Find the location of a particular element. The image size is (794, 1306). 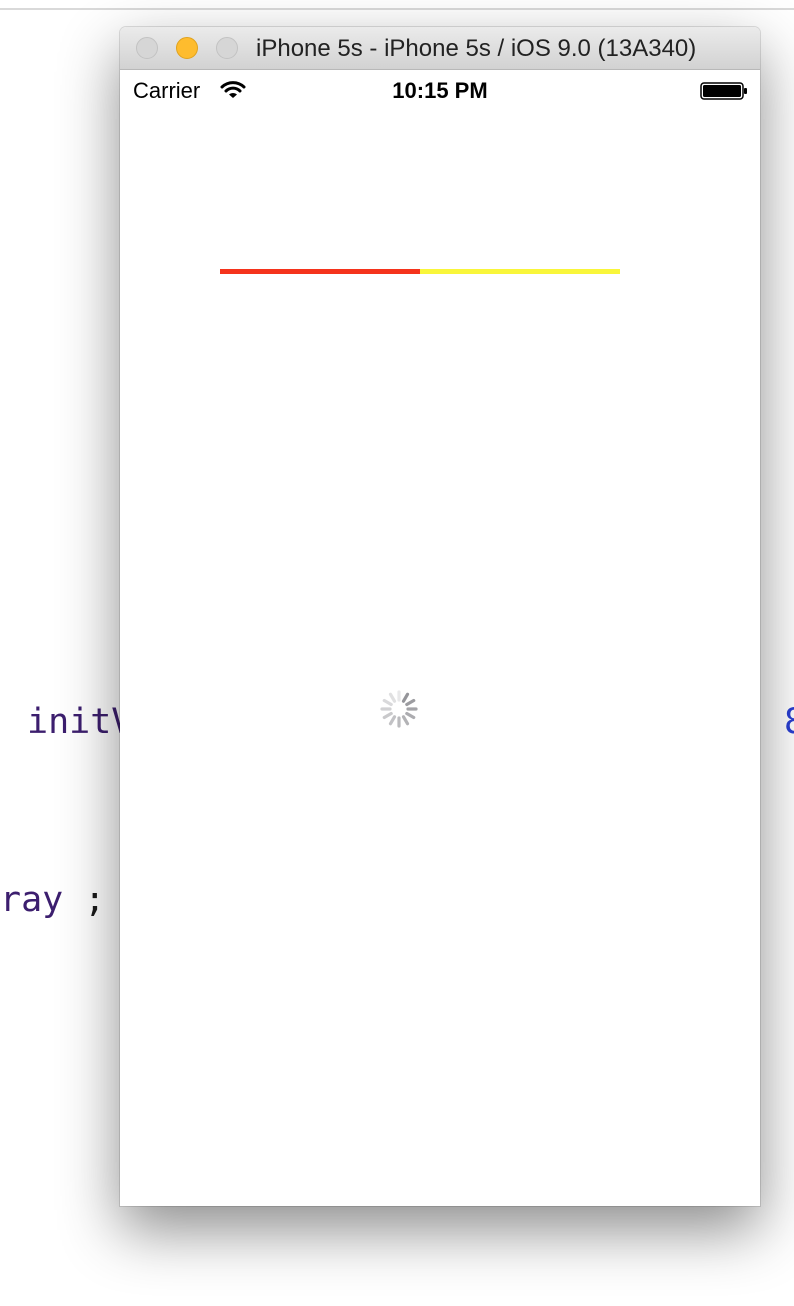

status-time: 10:15 PM is located at coordinates (440, 90).